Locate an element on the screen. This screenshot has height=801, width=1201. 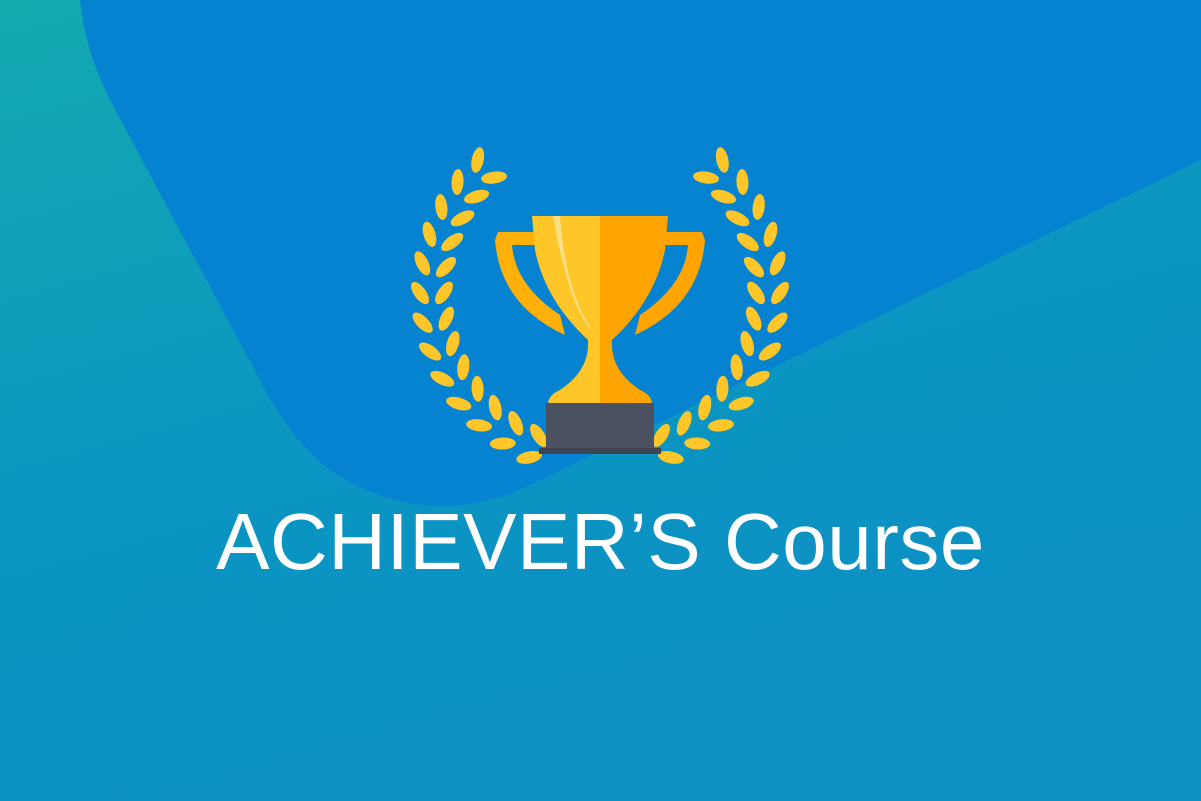
course-title: ACHIEVER’S Course is located at coordinates (600, 541).